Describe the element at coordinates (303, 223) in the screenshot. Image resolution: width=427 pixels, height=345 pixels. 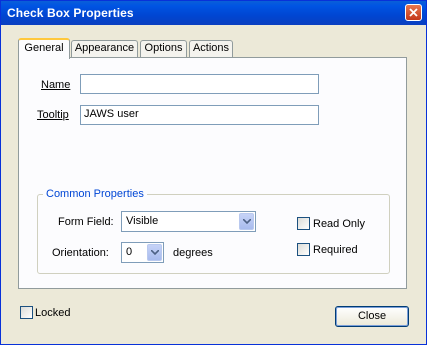
I see `read-only-checkbox` at that location.